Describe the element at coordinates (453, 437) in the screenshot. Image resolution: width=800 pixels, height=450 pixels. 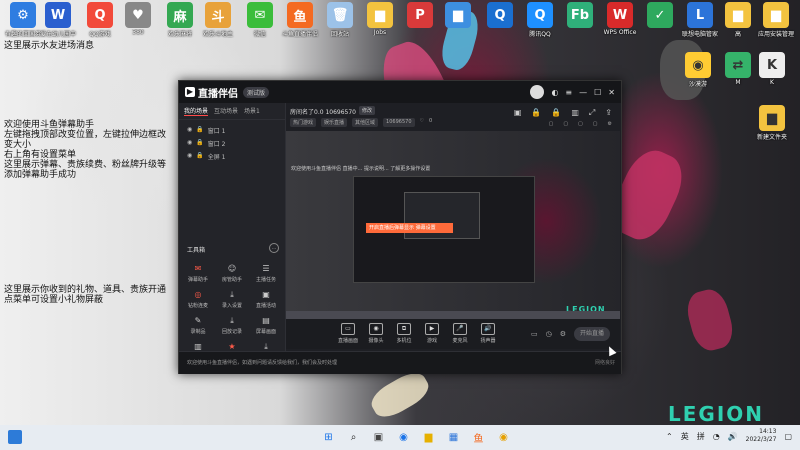
I see `store-icon: ▦` at that location.